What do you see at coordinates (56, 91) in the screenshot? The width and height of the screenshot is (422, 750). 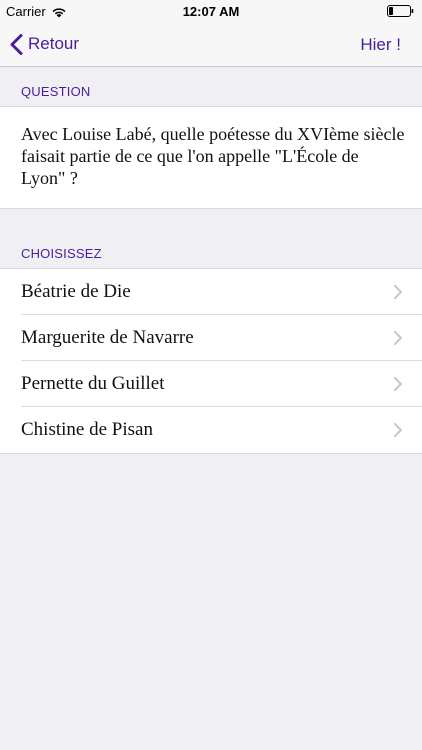 I see `question-section-header: QUESTION` at bounding box center [56, 91].